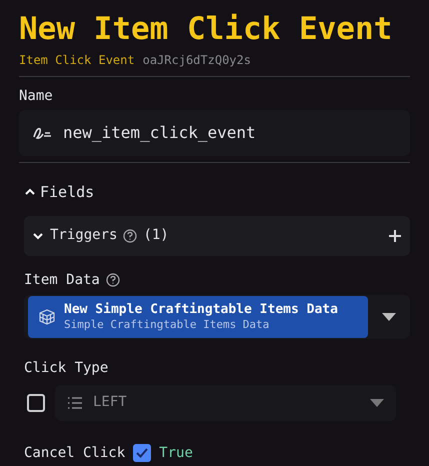  What do you see at coordinates (159, 133) in the screenshot?
I see `name-value: new_item_click_event` at bounding box center [159, 133].